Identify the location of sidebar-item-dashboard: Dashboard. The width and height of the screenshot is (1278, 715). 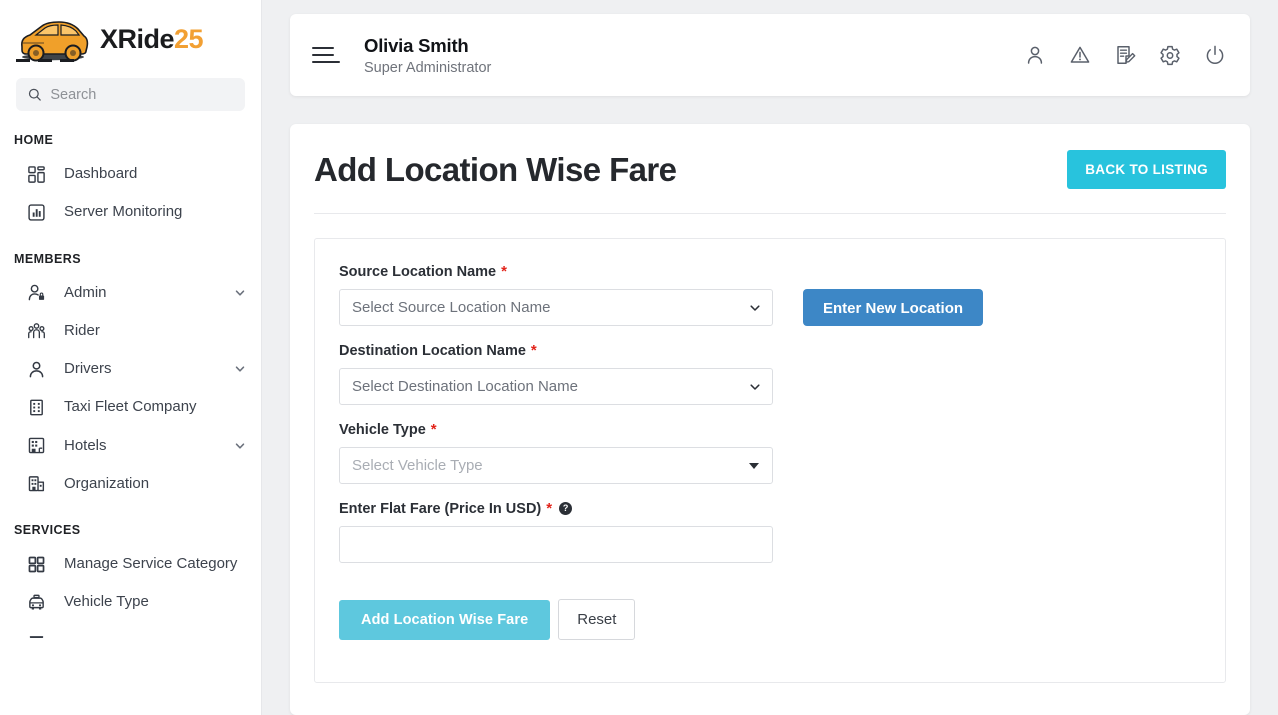
(130, 174).